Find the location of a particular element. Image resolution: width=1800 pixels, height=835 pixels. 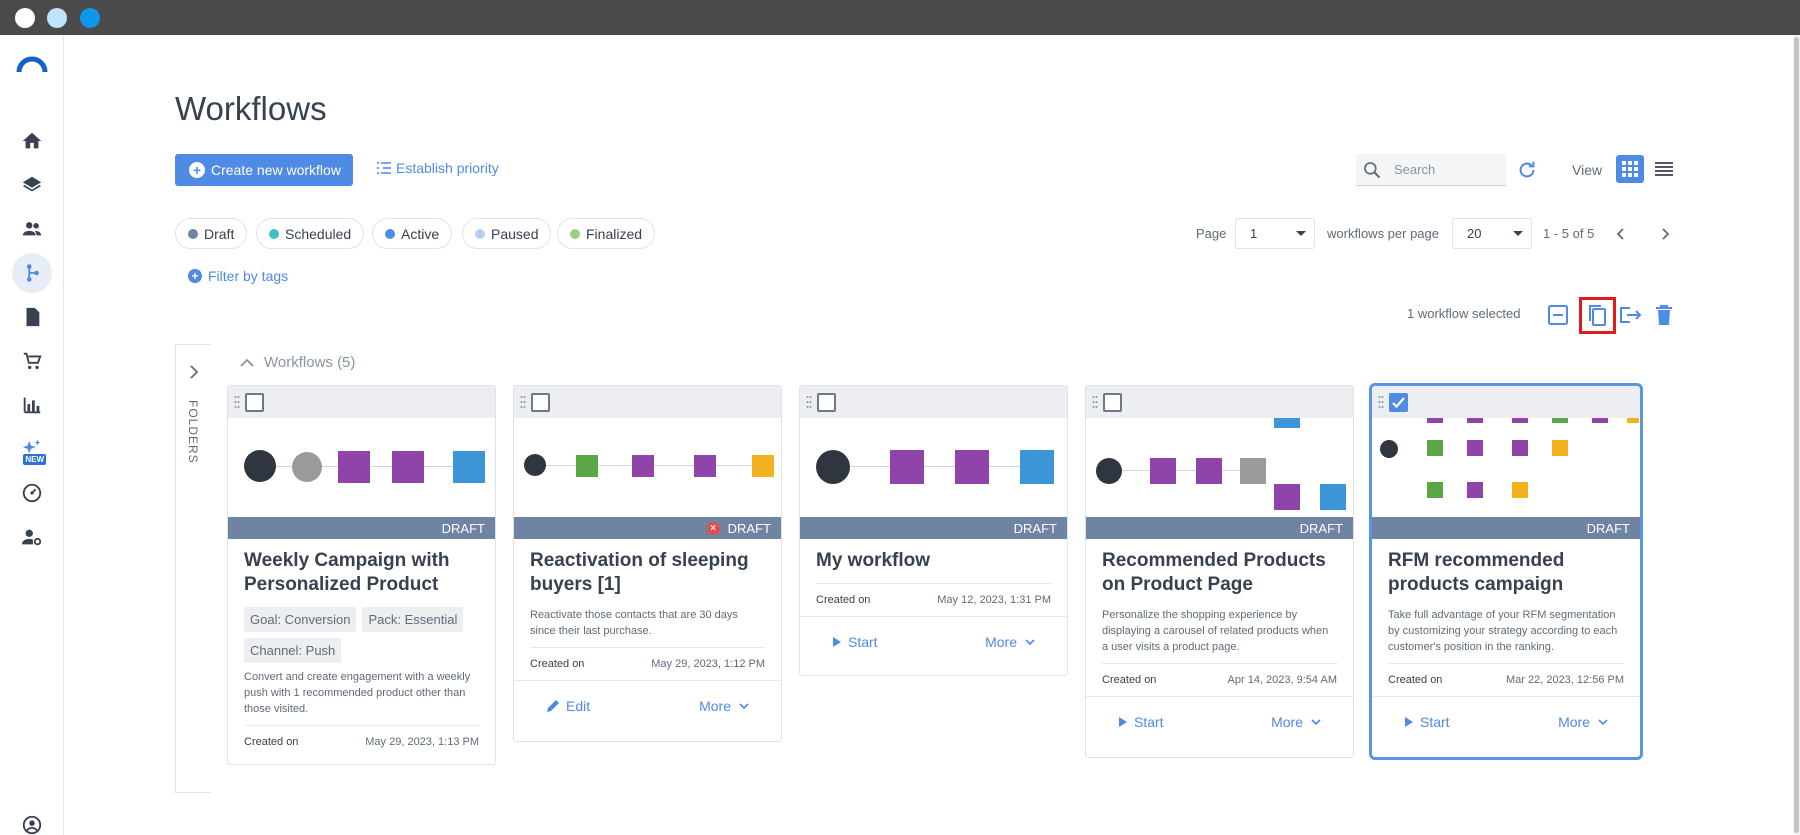

created-value: Mar 22, 2023, 12:56 PM is located at coordinates (1564, 680).